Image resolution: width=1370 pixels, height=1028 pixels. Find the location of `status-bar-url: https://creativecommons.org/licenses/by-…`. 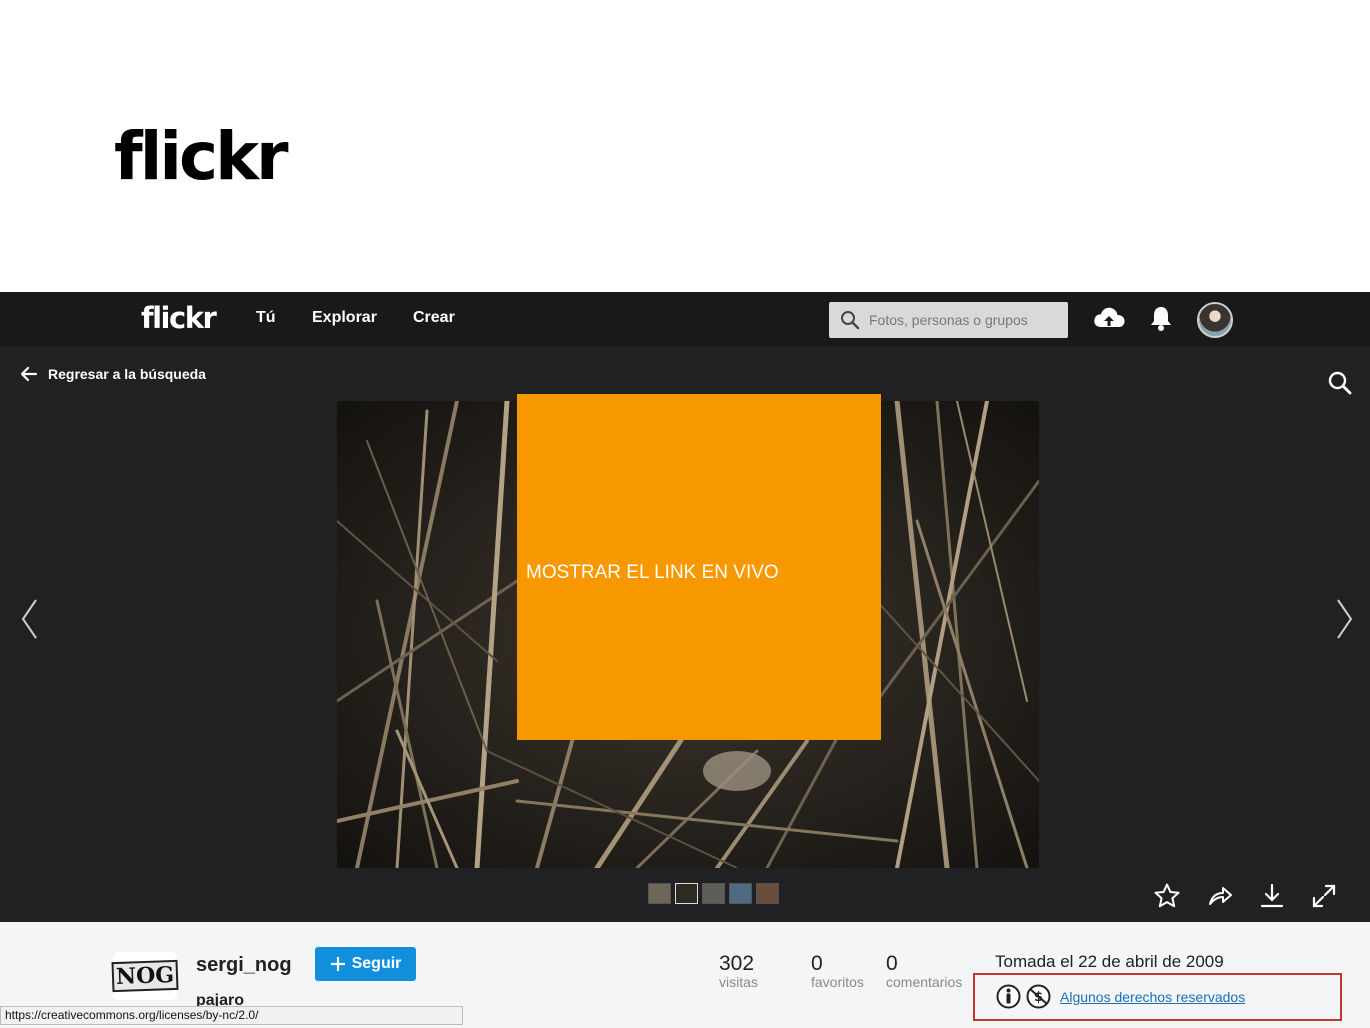

status-bar-url: https://creativecommons.org/licenses/by-… is located at coordinates (231, 1015).